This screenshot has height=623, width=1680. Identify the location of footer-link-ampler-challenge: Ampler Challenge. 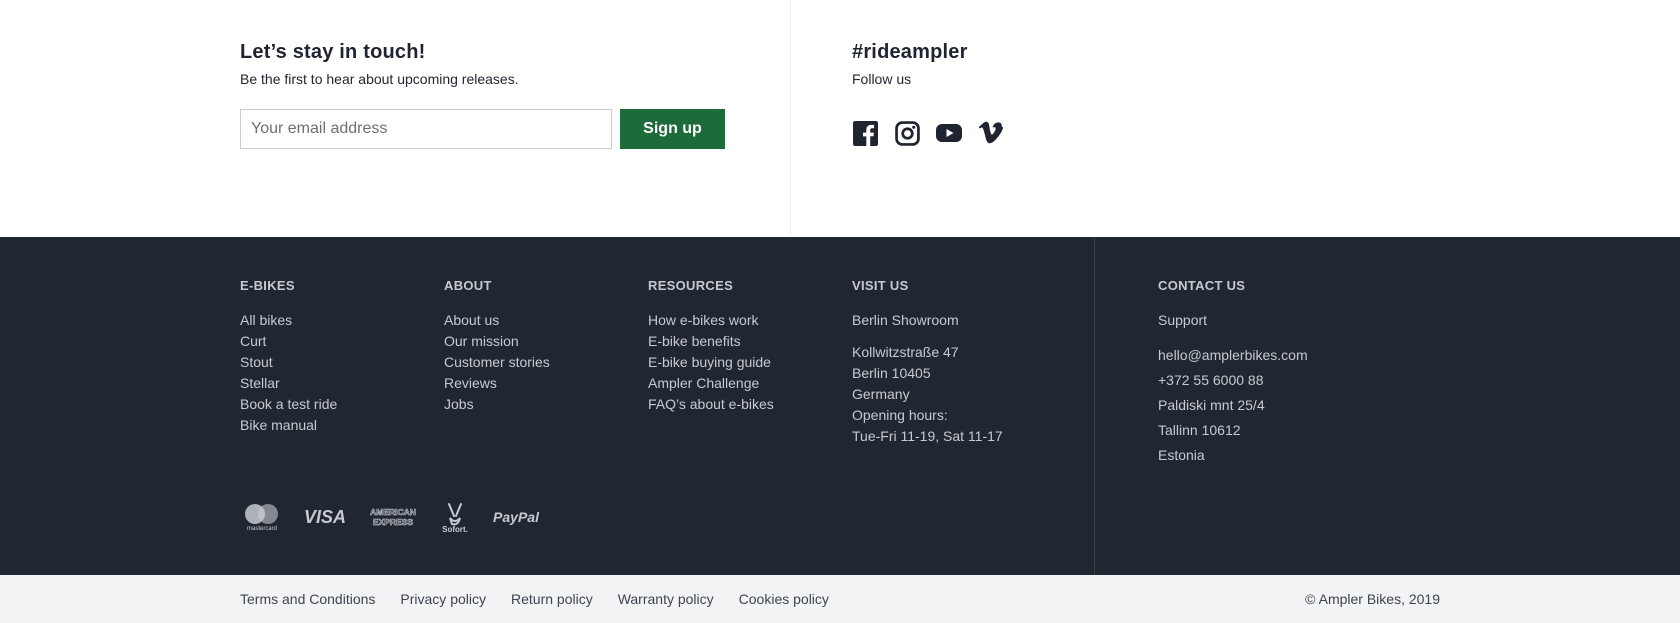
(711, 383).